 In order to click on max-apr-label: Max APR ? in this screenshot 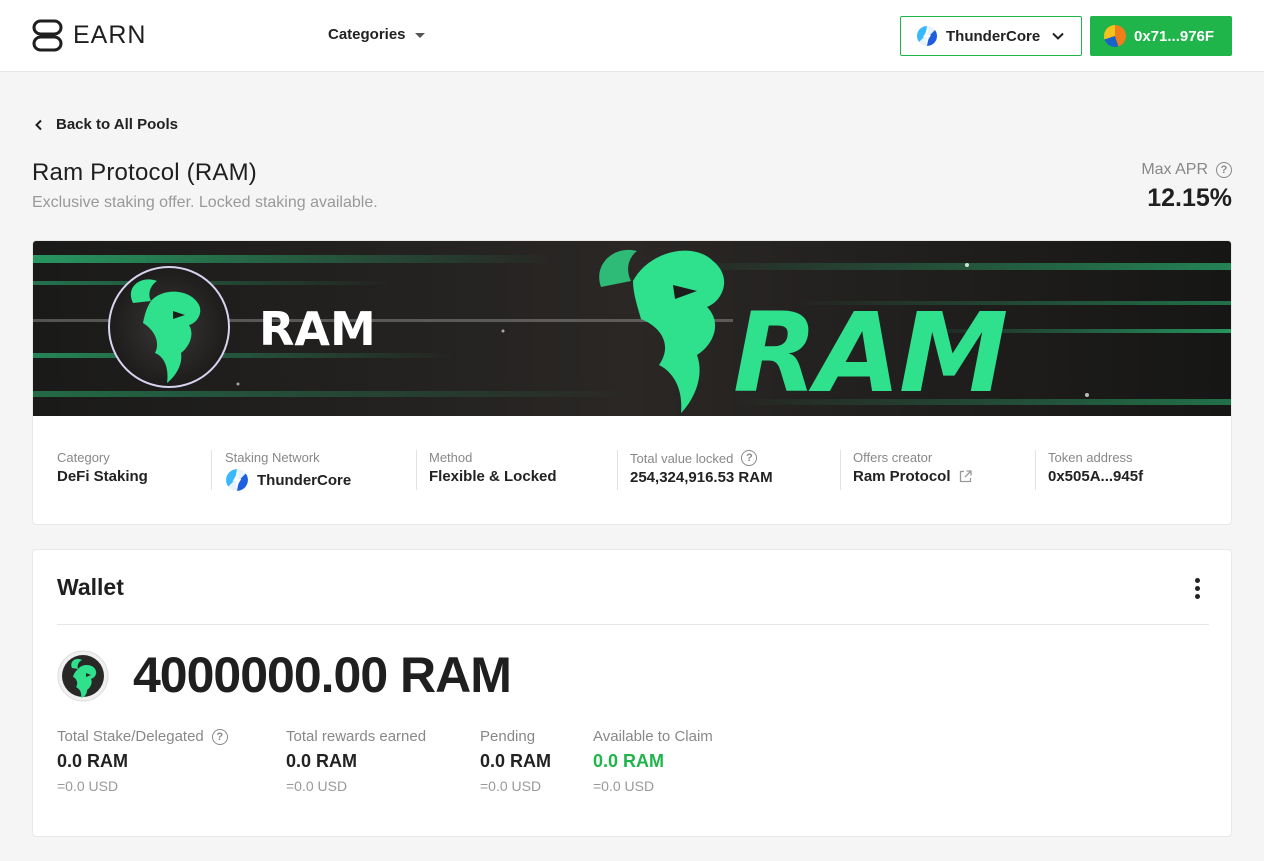, I will do `click(1186, 170)`.